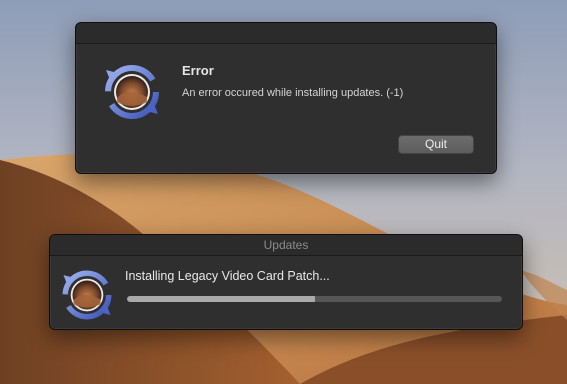 The width and height of the screenshot is (567, 384). I want to click on install-progress-fill, so click(221, 299).